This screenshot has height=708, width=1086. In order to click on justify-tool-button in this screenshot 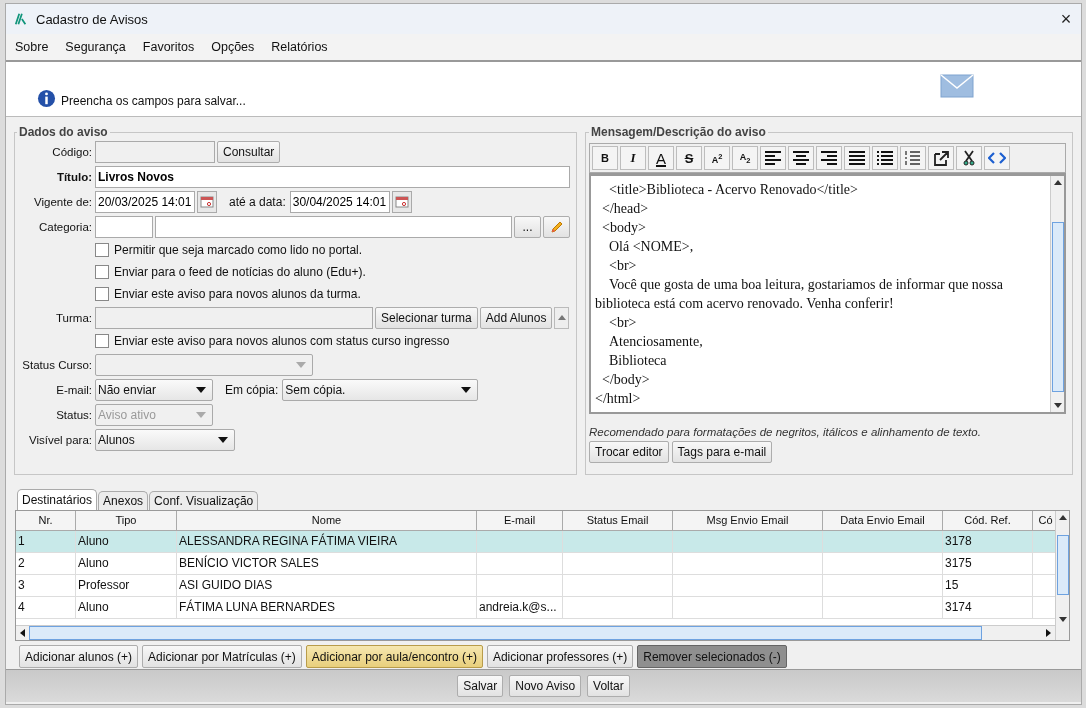, I will do `click(857, 158)`.